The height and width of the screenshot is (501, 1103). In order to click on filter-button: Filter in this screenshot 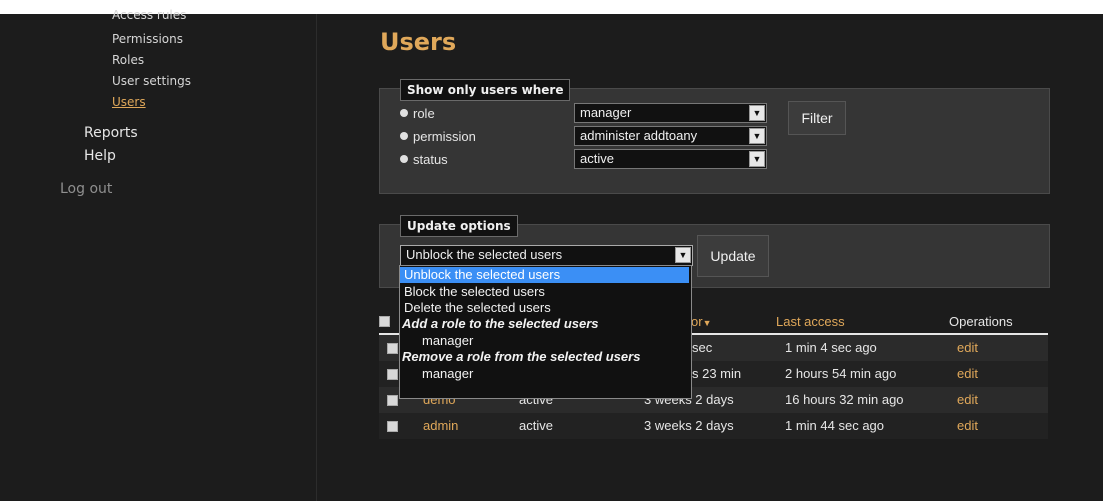, I will do `click(817, 118)`.